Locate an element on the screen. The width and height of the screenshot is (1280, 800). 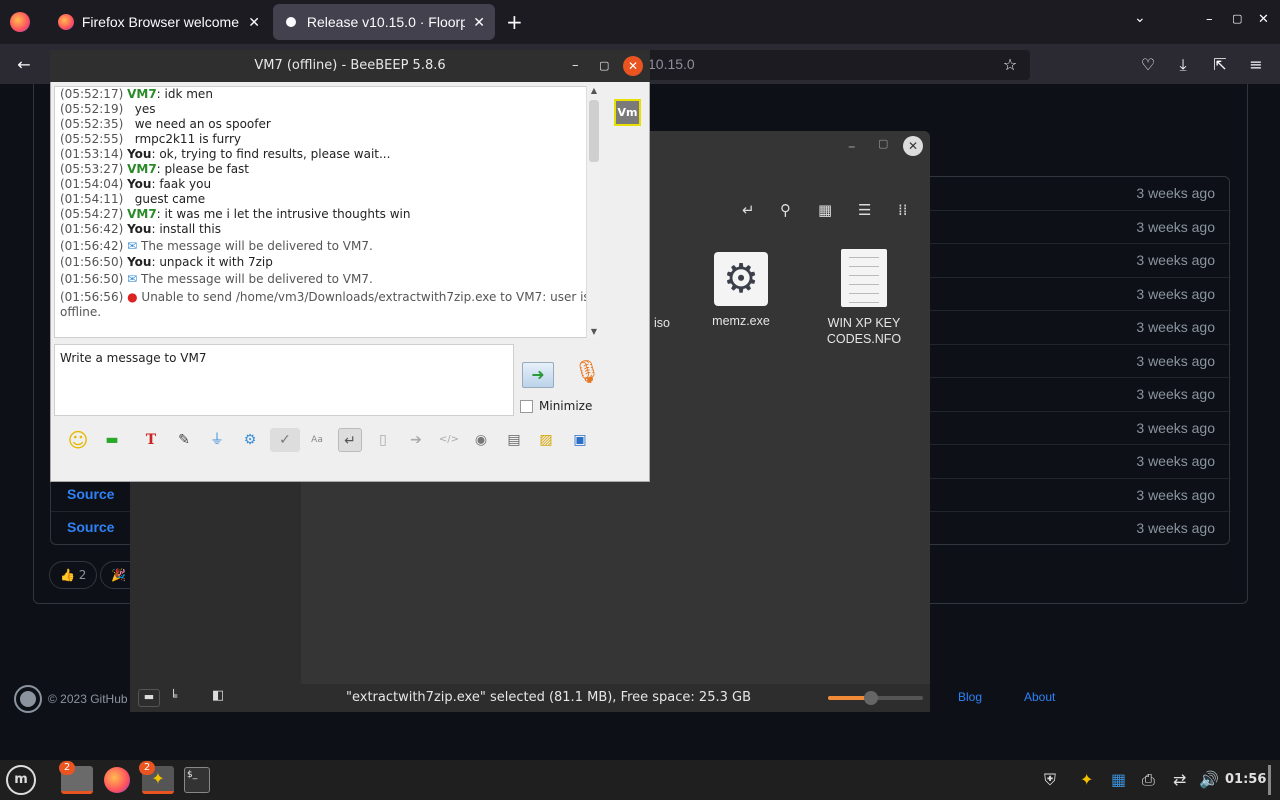
compact-view-icon: ⁞⁞ is located at coordinates (903, 210).